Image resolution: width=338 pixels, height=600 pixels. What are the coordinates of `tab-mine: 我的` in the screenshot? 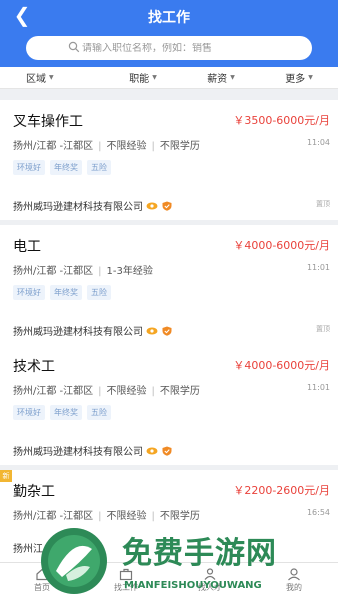 It's located at (294, 581).